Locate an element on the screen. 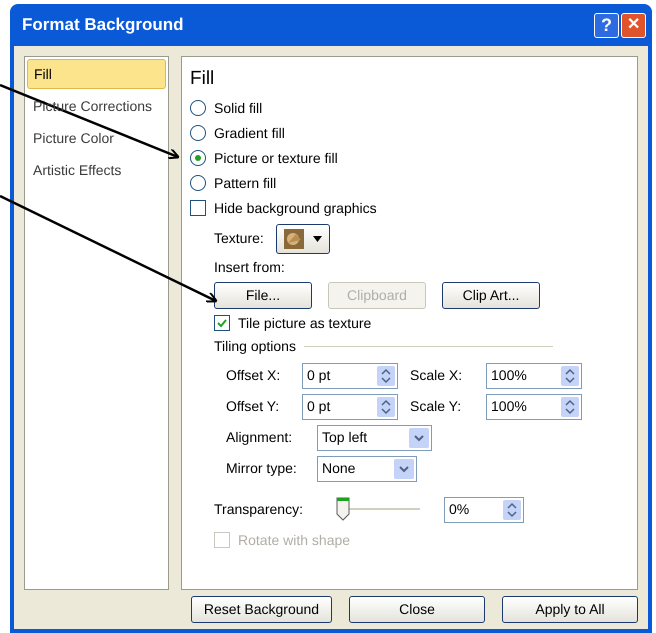 The image size is (656, 633). texture-picker is located at coordinates (303, 239).